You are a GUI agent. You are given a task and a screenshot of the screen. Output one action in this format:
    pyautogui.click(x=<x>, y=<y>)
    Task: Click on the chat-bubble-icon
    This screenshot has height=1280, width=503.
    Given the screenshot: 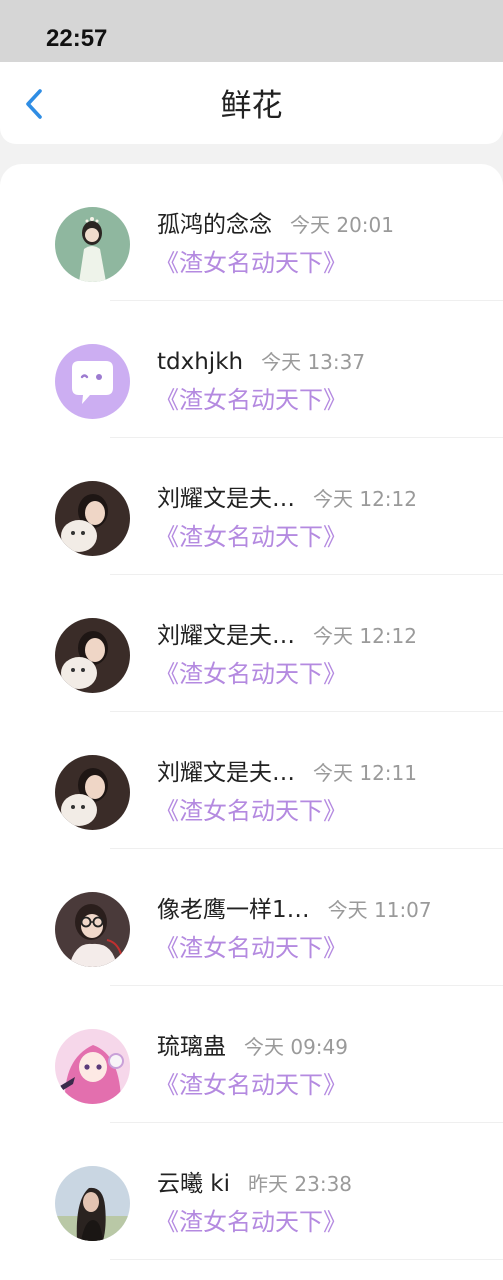 What is the action you would take?
    pyautogui.click(x=92, y=381)
    